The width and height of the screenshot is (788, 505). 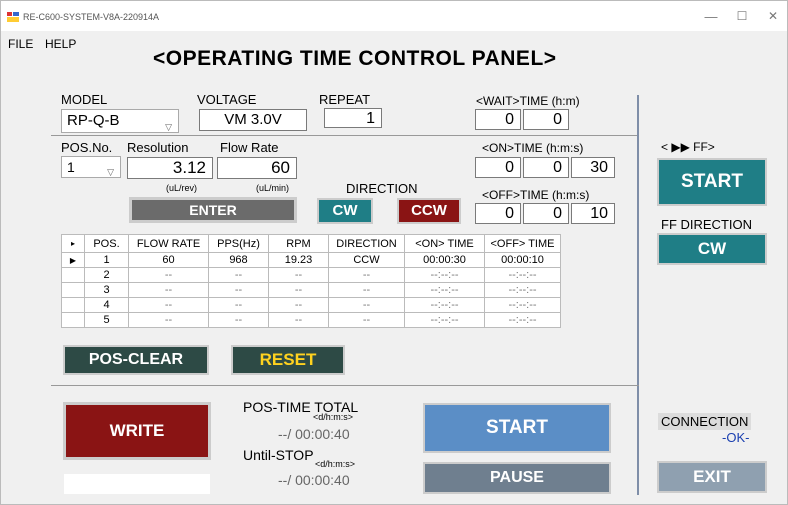 I want to click on wait-hours-input: 0, so click(x=498, y=119).